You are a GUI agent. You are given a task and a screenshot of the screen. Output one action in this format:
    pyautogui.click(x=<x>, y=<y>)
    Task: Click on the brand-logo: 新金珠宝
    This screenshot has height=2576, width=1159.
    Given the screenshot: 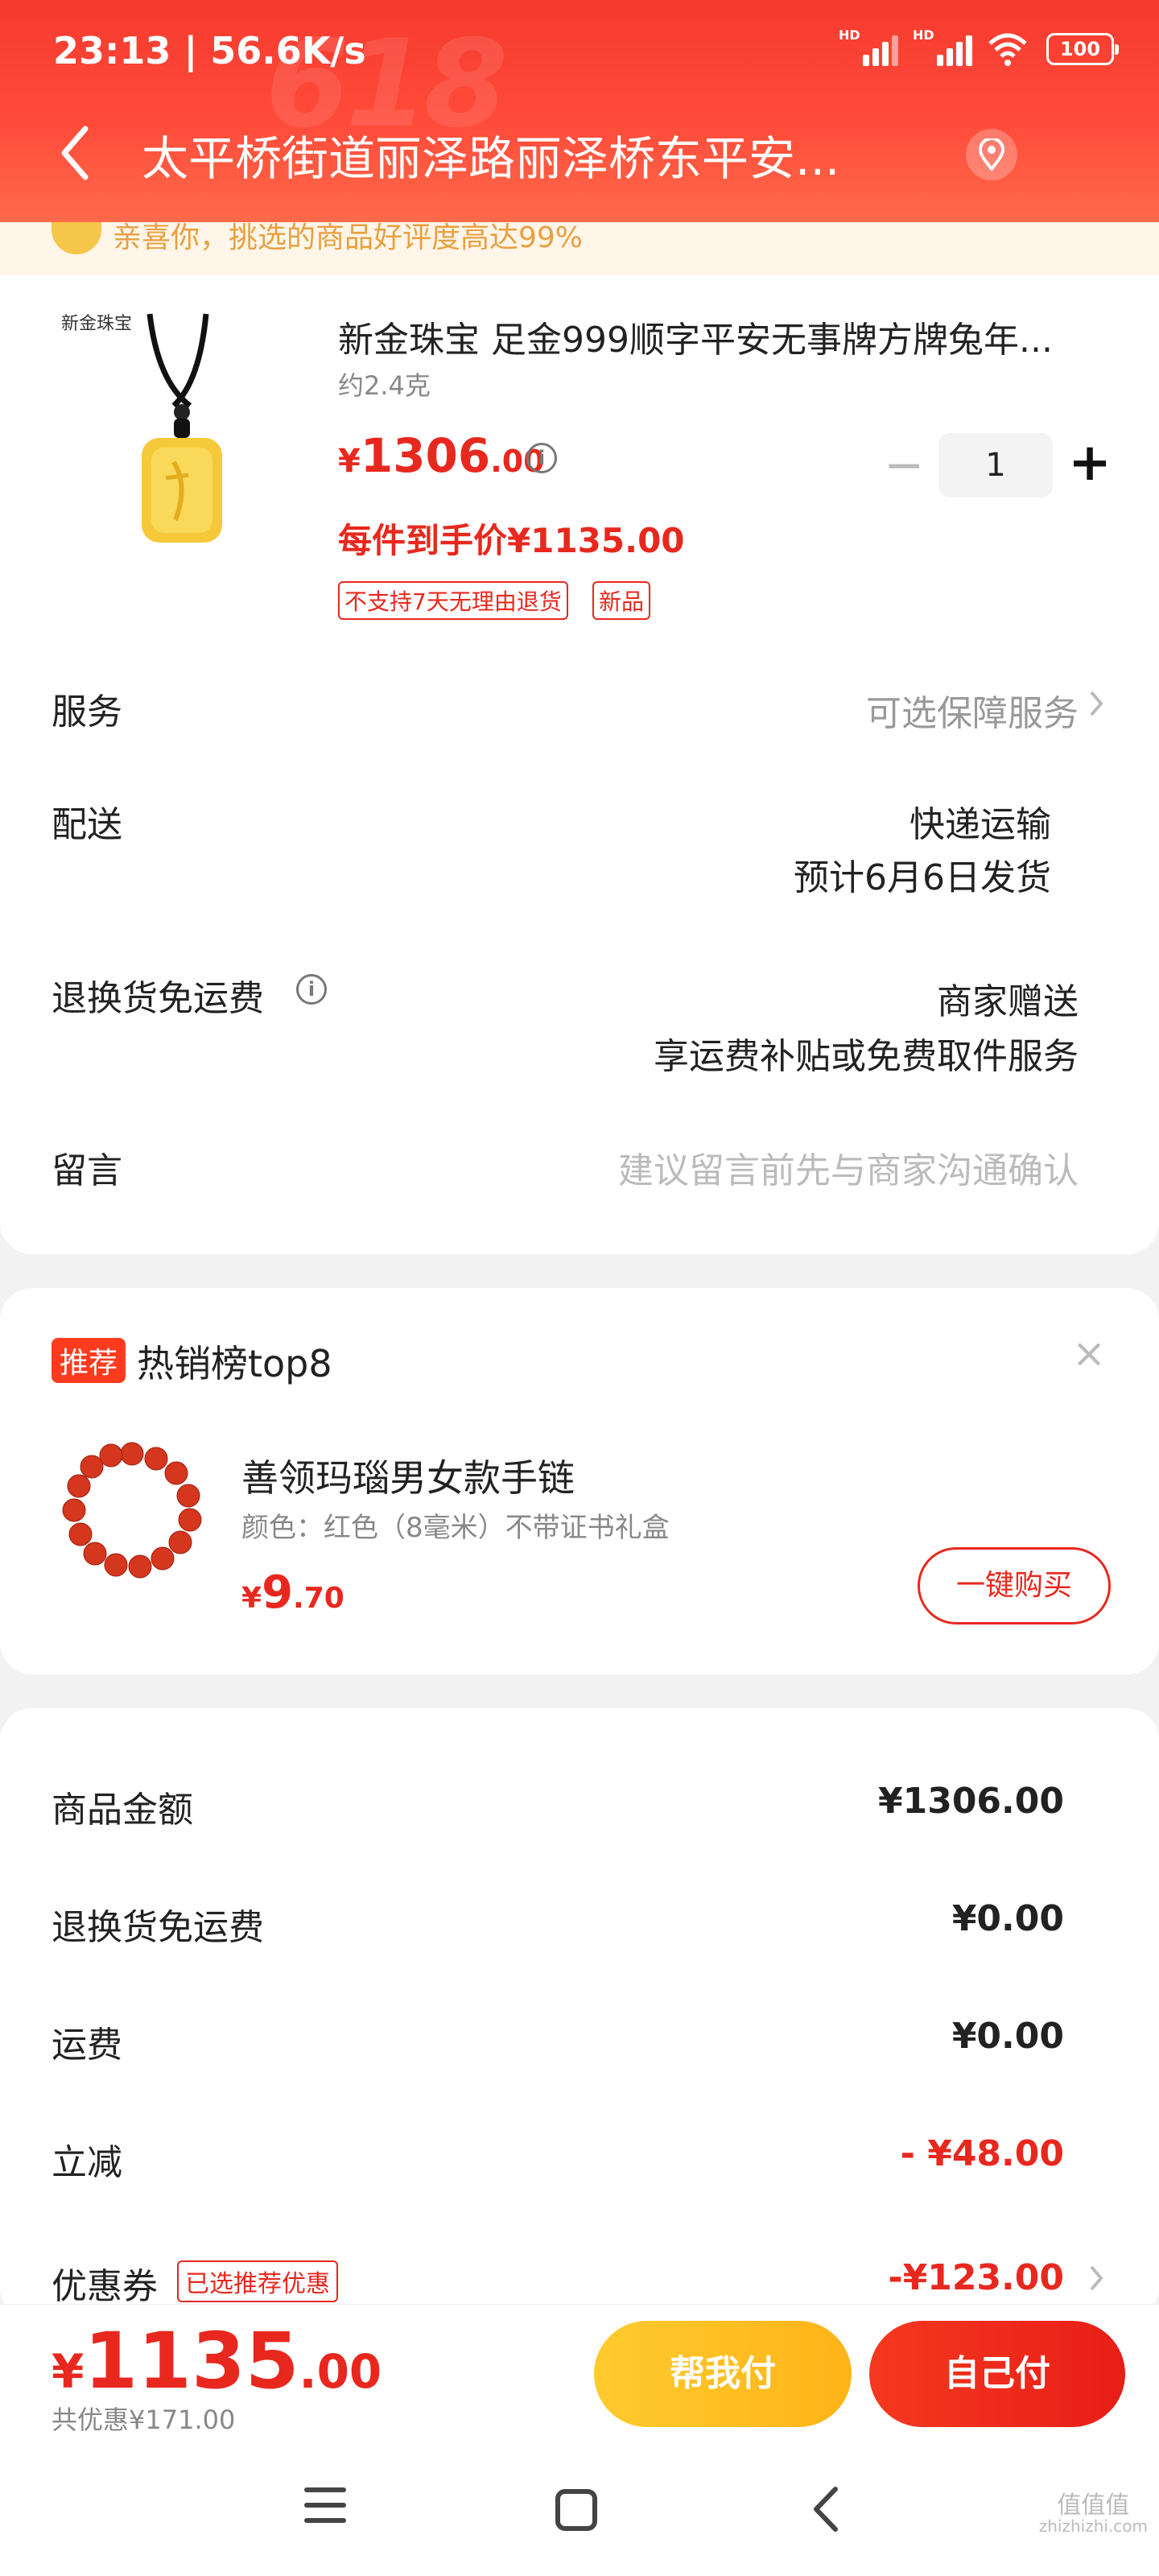 What is the action you would take?
    pyautogui.click(x=97, y=324)
    